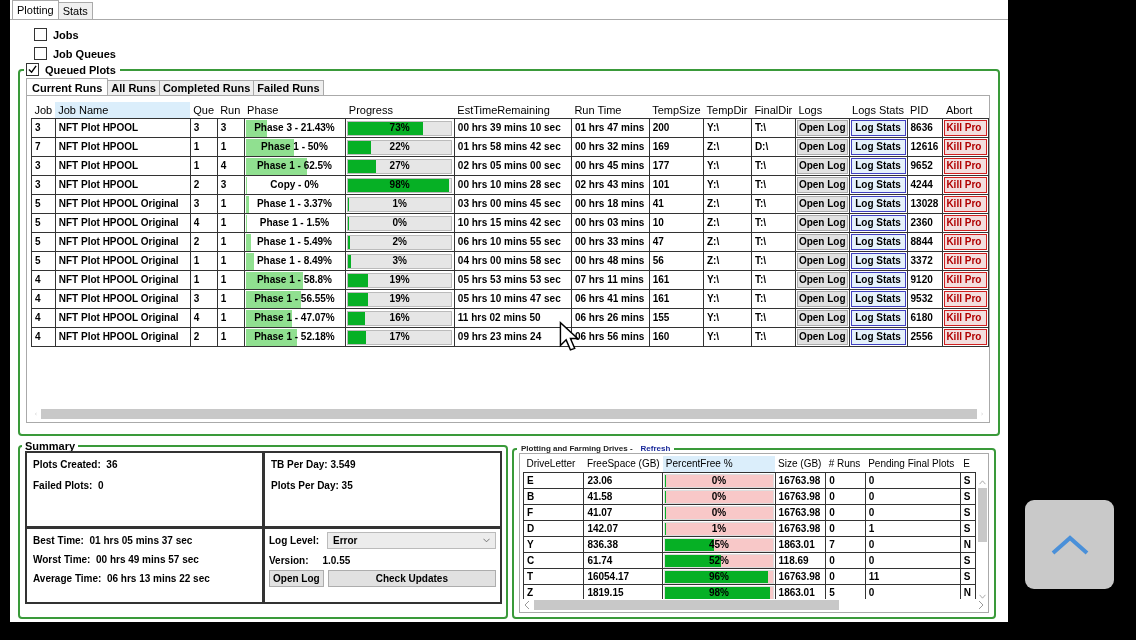 Image resolution: width=1136 pixels, height=640 pixels. What do you see at coordinates (982, 597) in the screenshot?
I see `scroll-down-icon` at bounding box center [982, 597].